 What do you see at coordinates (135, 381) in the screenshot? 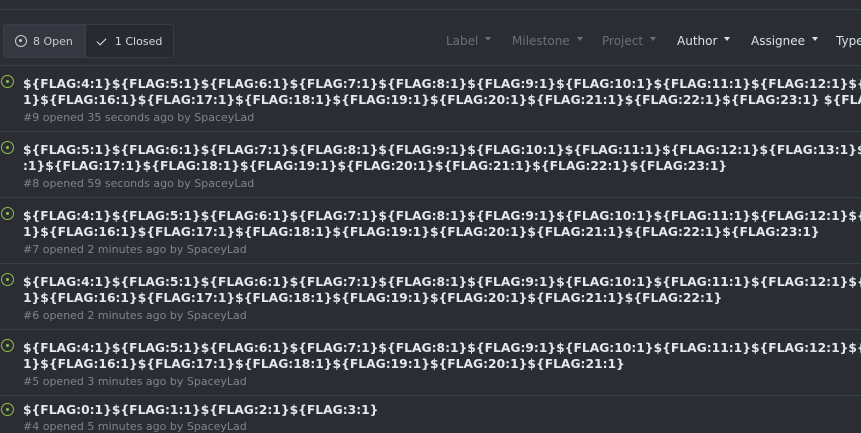
I see `issue-meta: #5 opened 3 minutes ago by SpaceyLad` at bounding box center [135, 381].